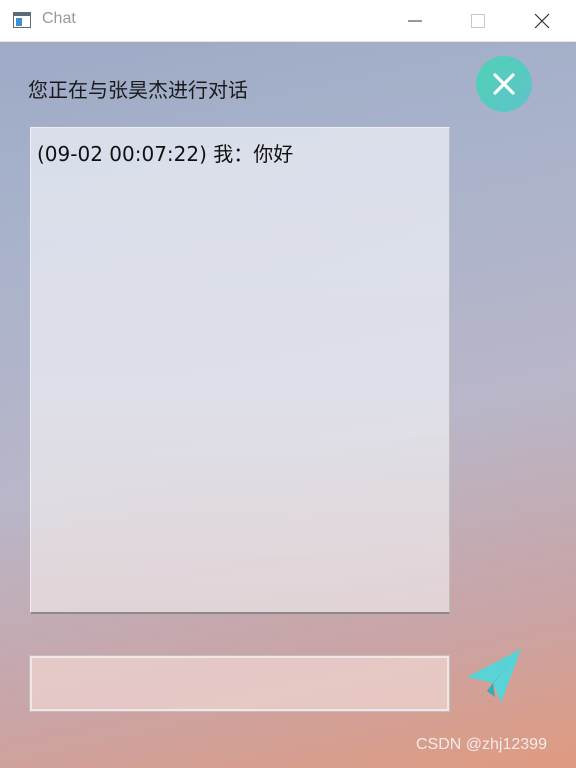  What do you see at coordinates (165, 154) in the screenshot?
I see `chat-message: (09-02 00:07:22) 我：你好` at bounding box center [165, 154].